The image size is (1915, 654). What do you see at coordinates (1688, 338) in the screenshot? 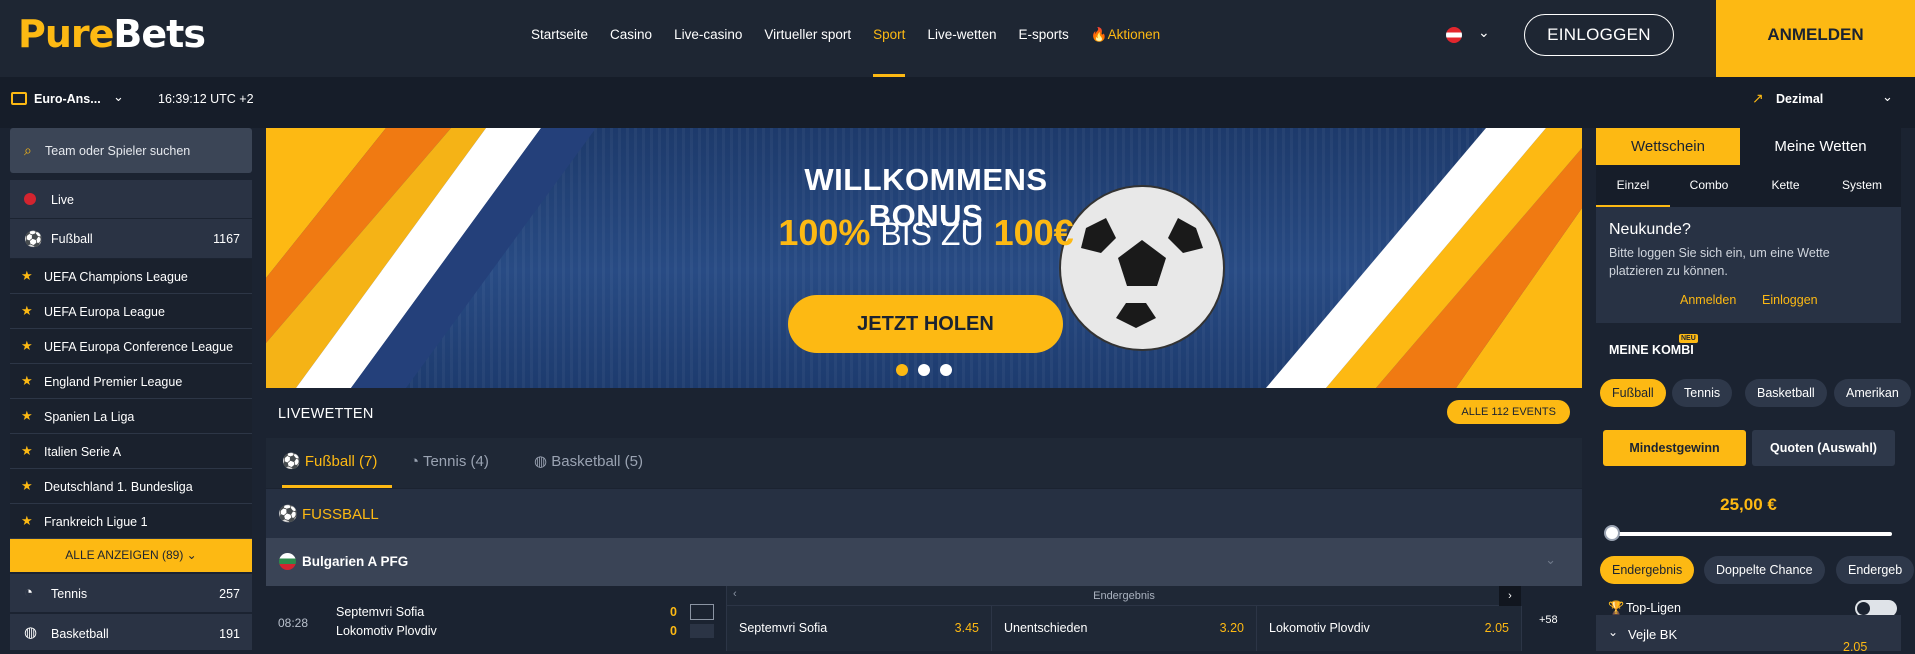
I see `new-badge: NEU` at bounding box center [1688, 338].